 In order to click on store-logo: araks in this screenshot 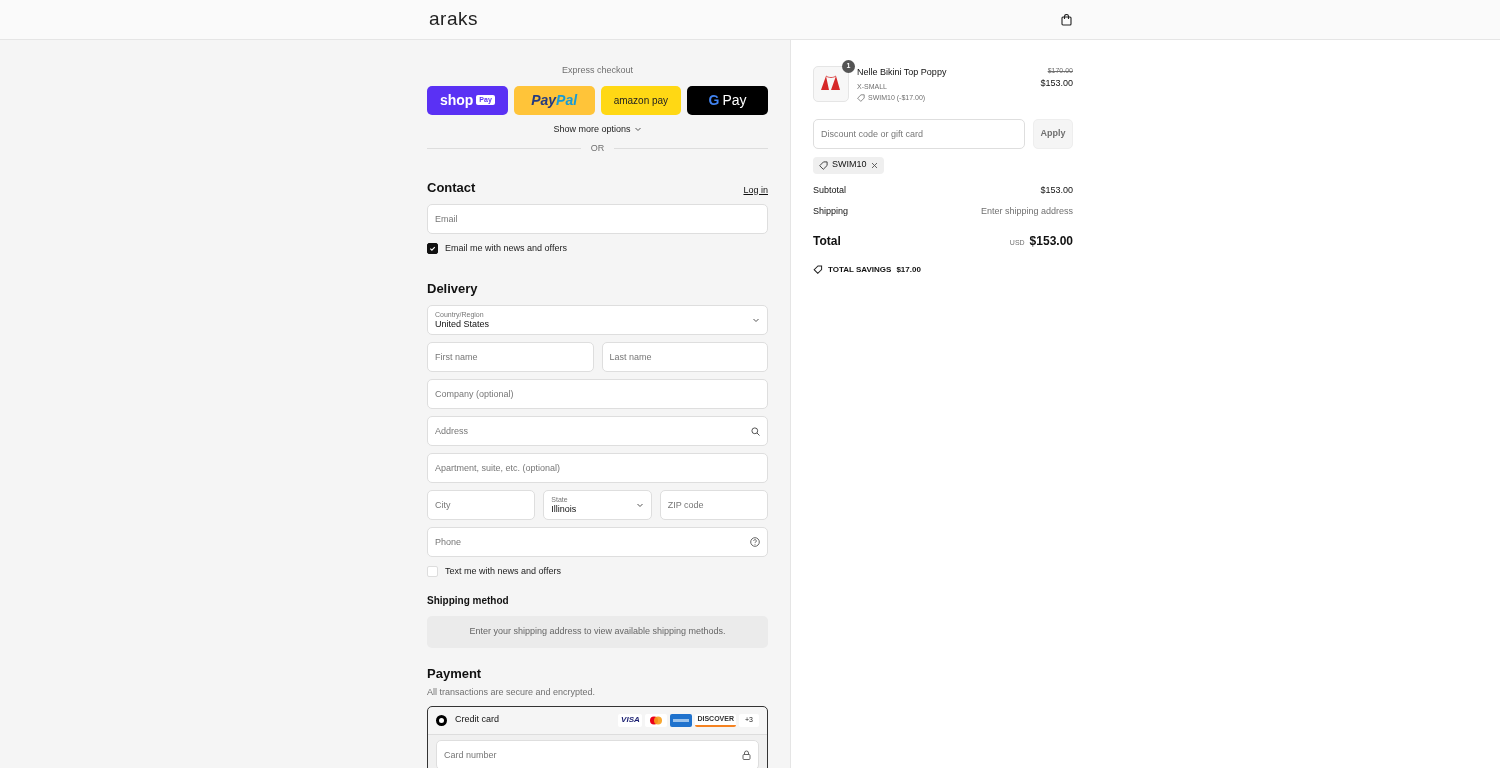, I will do `click(453, 19)`.